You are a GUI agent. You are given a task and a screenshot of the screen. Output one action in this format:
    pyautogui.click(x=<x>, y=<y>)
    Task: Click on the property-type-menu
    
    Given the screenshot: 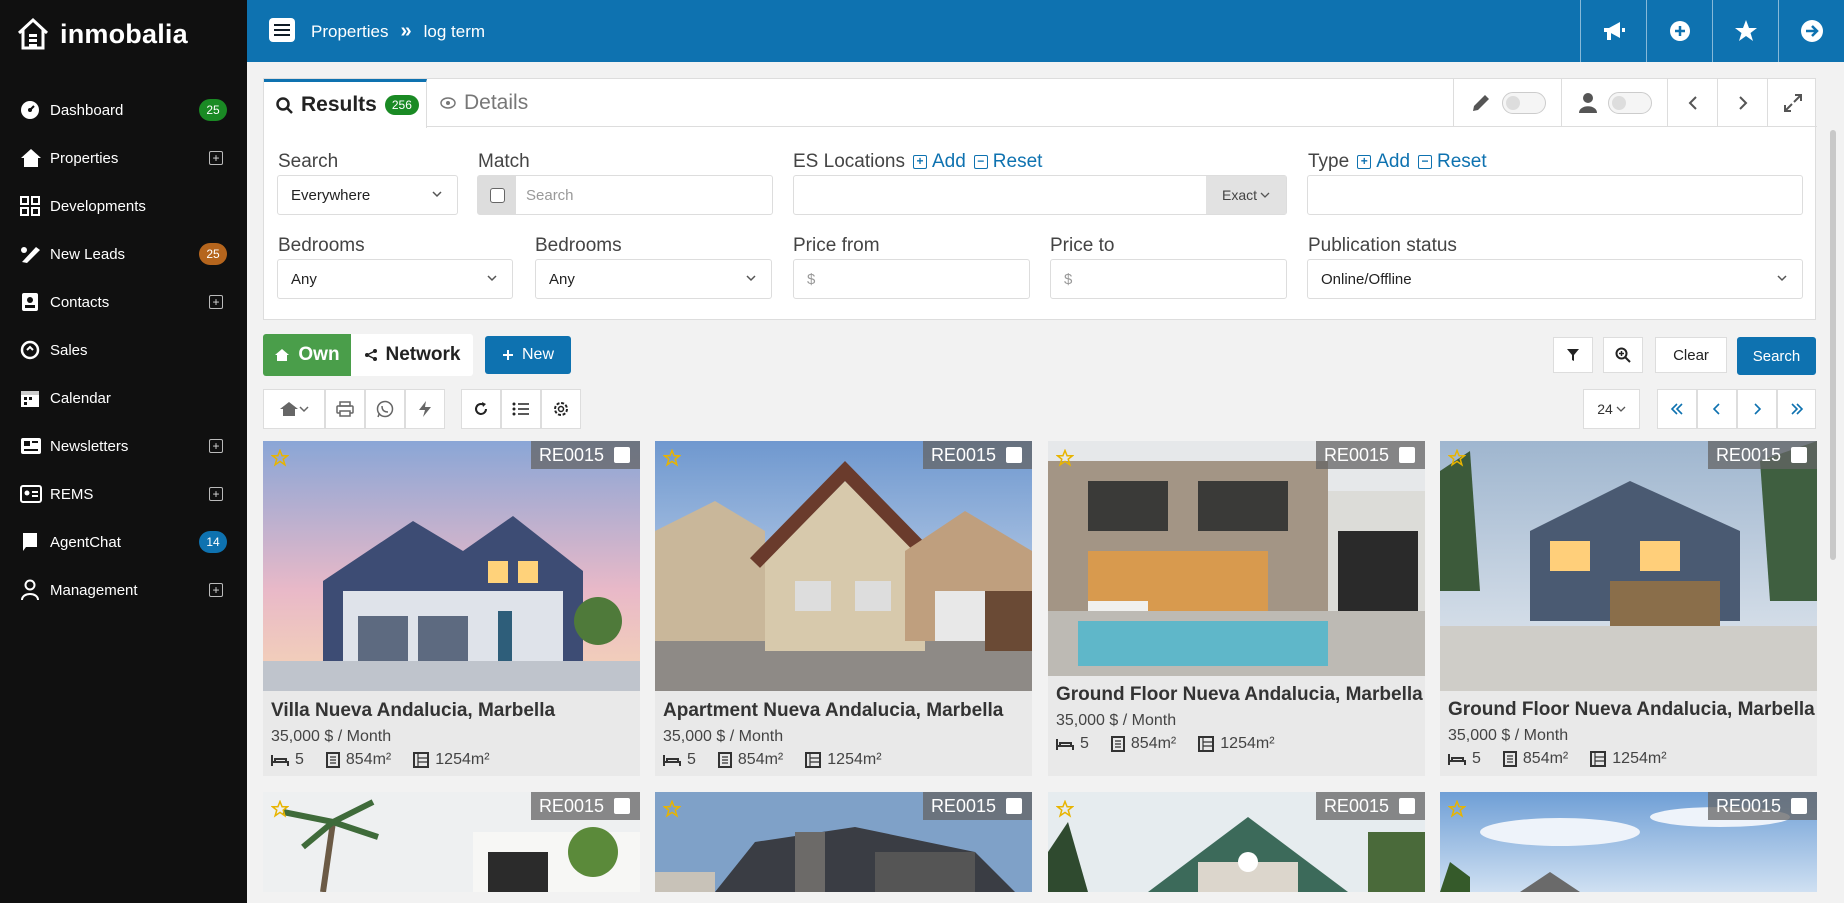 What is the action you would take?
    pyautogui.click(x=294, y=409)
    